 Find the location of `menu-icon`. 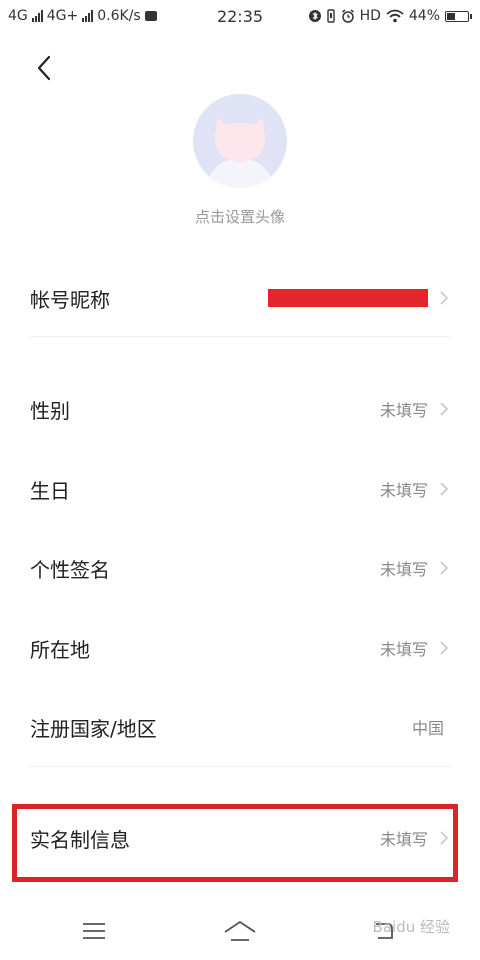

menu-icon is located at coordinates (94, 931).